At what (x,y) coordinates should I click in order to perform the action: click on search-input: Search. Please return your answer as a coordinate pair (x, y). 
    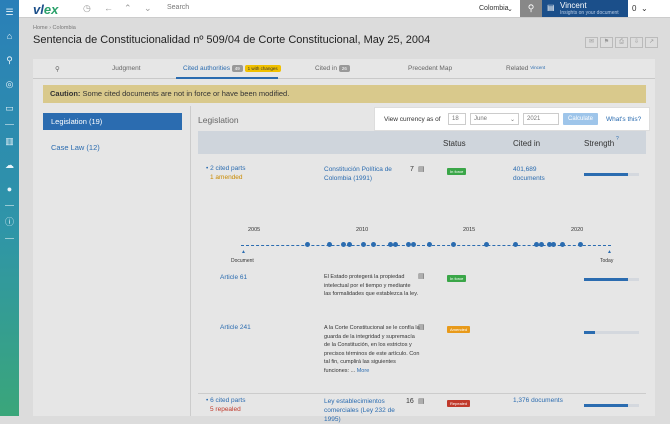
    Looking at the image, I should click on (178, 7).